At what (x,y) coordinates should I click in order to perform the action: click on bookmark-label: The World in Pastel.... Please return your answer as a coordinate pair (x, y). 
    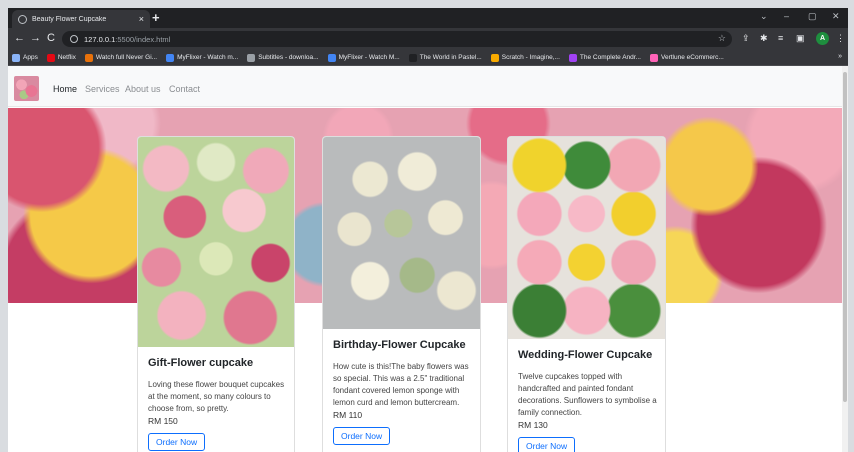
    Looking at the image, I should click on (450, 57).